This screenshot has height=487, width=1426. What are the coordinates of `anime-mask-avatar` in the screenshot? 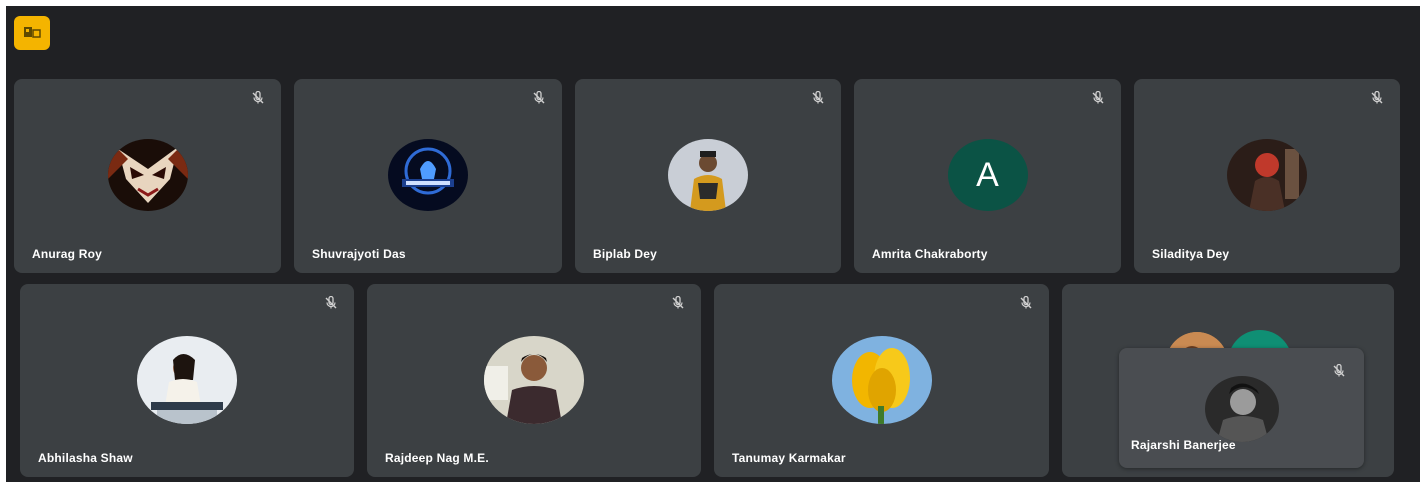 It's located at (147, 175).